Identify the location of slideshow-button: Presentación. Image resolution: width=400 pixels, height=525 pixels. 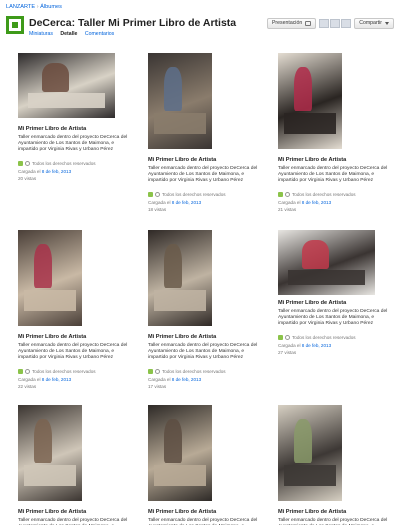
(291, 23).